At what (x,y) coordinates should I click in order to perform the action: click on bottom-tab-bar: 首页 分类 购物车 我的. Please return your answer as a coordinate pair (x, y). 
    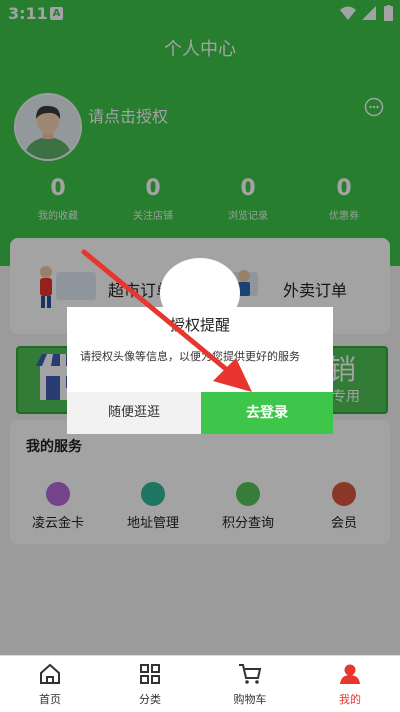
    Looking at the image, I should click on (200, 683).